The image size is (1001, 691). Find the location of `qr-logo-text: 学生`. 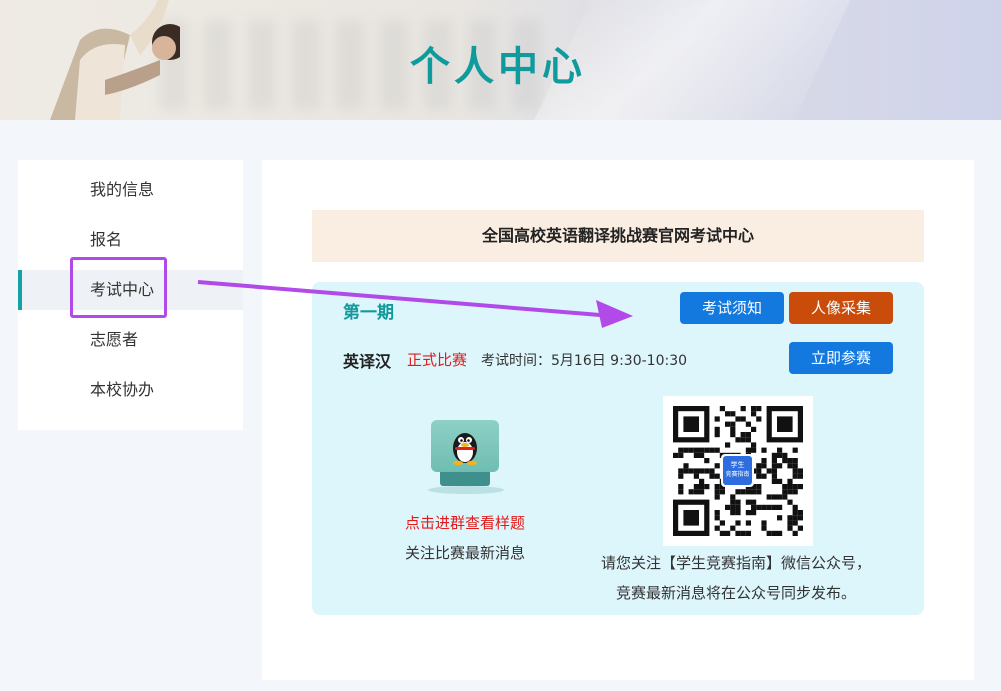

qr-logo-text: 学生 is located at coordinates (737, 465).